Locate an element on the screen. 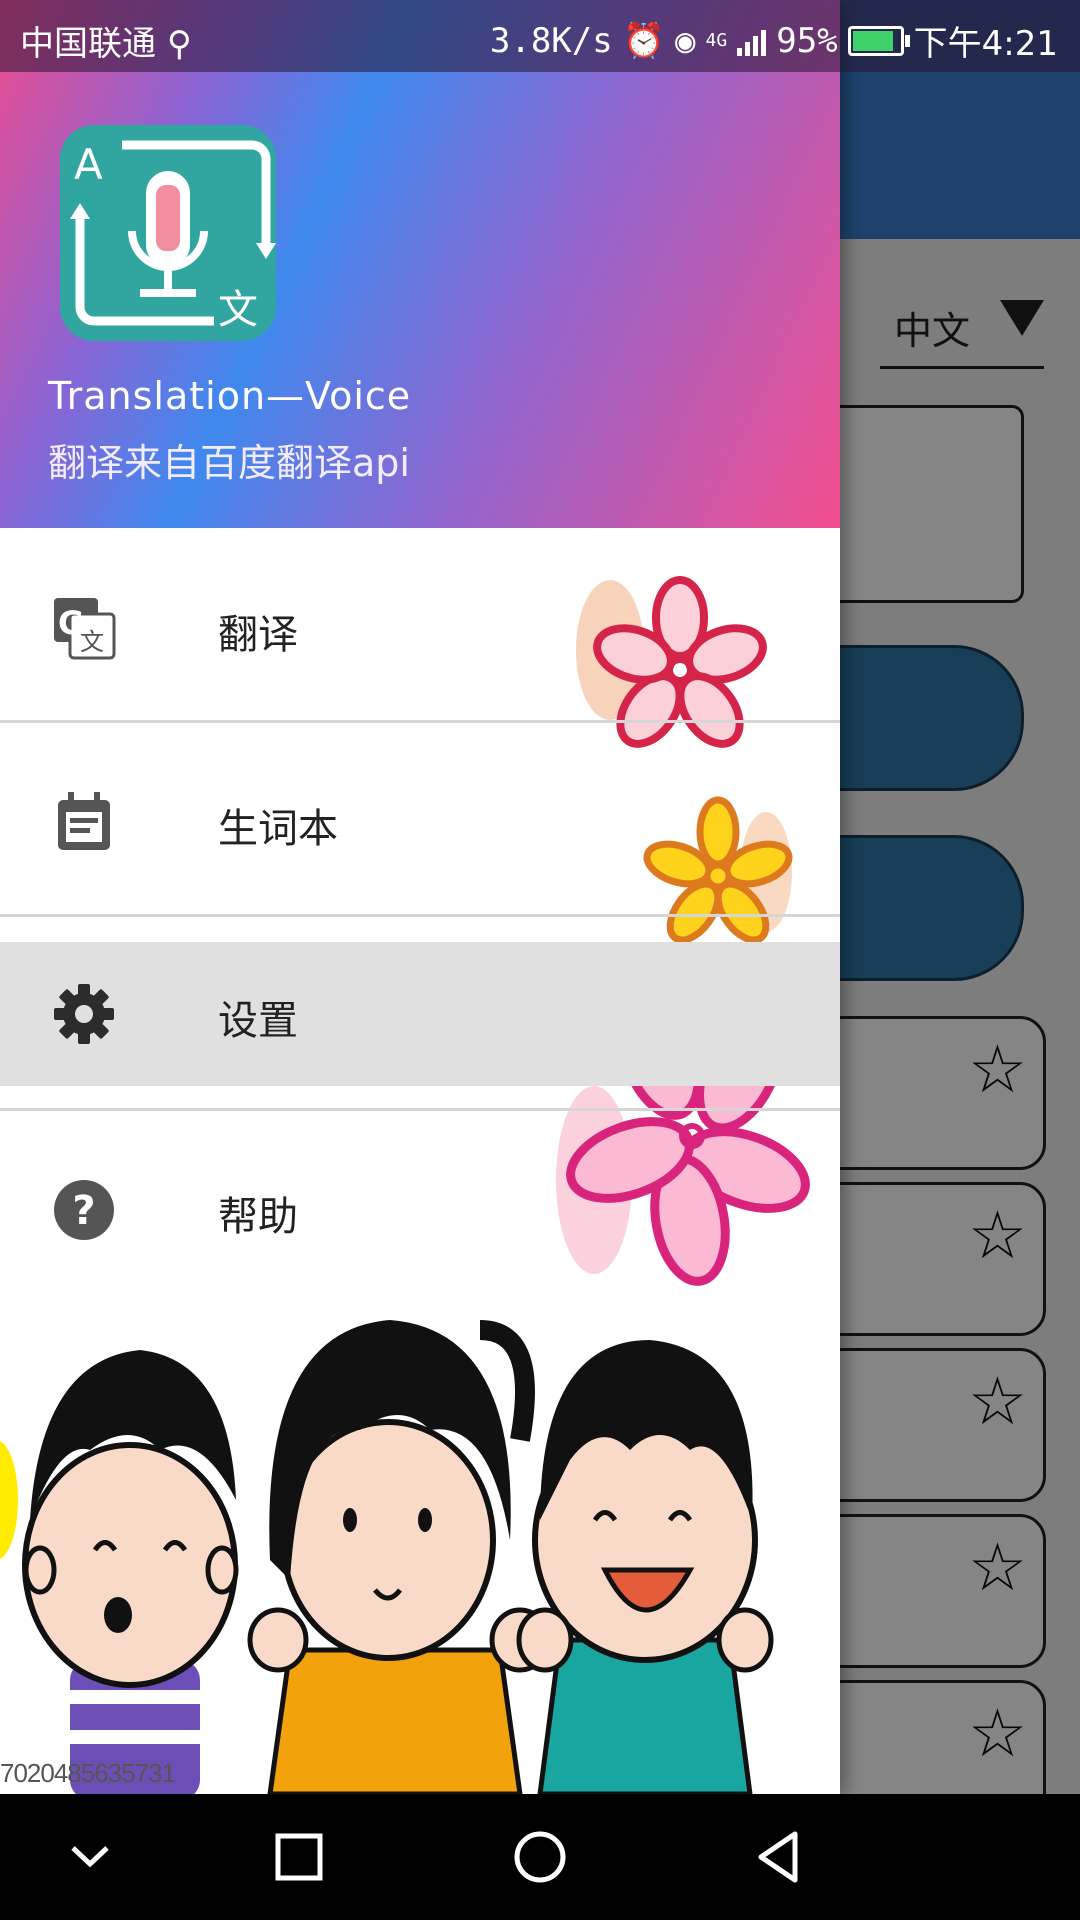 The height and width of the screenshot is (1920, 1080). gear-icon is located at coordinates (84, 1014).